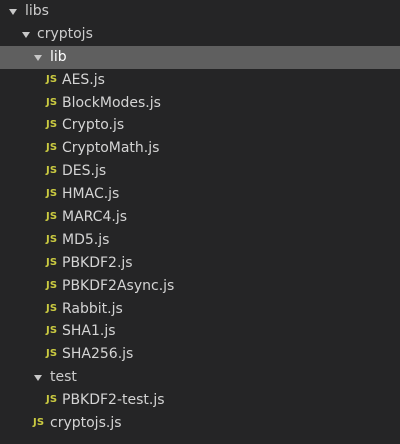  I want to click on file-label: MARC4.js, so click(95, 217).